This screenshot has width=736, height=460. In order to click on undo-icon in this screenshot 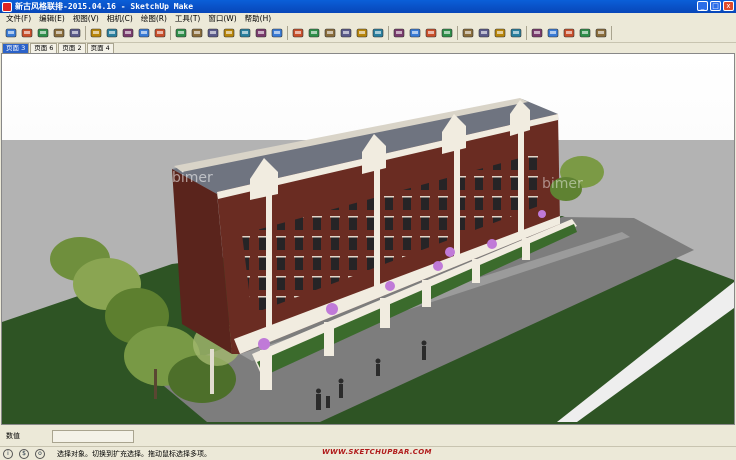, I will do `click(552, 33)`.